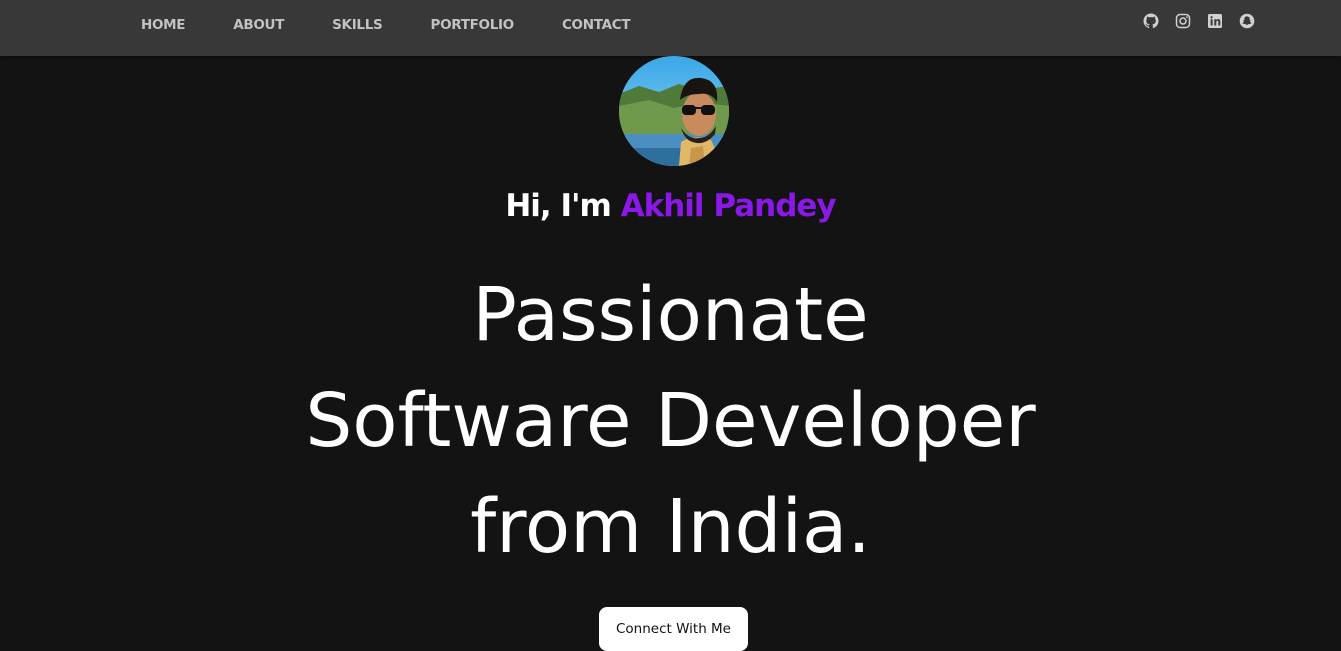 The height and width of the screenshot is (651, 1341). What do you see at coordinates (670, 527) in the screenshot?
I see `headline-line: from India.` at bounding box center [670, 527].